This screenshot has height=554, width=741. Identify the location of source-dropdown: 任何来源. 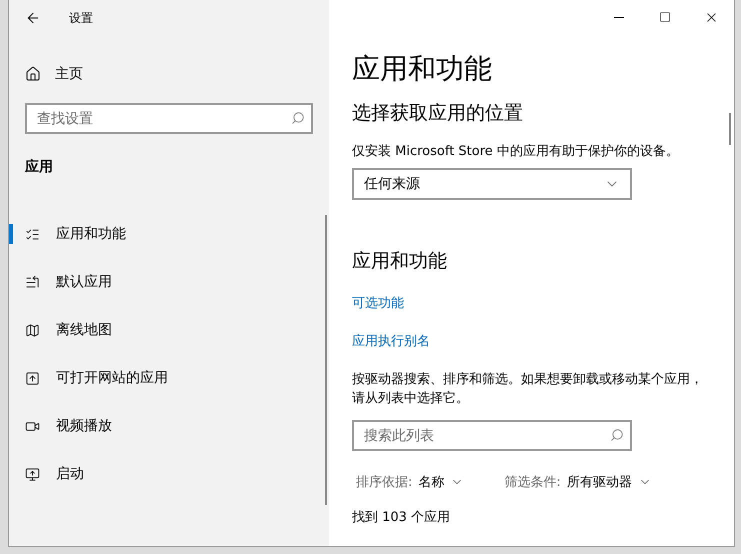
(492, 184).